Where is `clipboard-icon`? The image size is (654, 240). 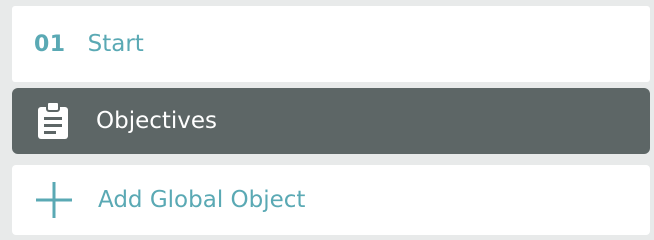 clipboard-icon is located at coordinates (54, 121).